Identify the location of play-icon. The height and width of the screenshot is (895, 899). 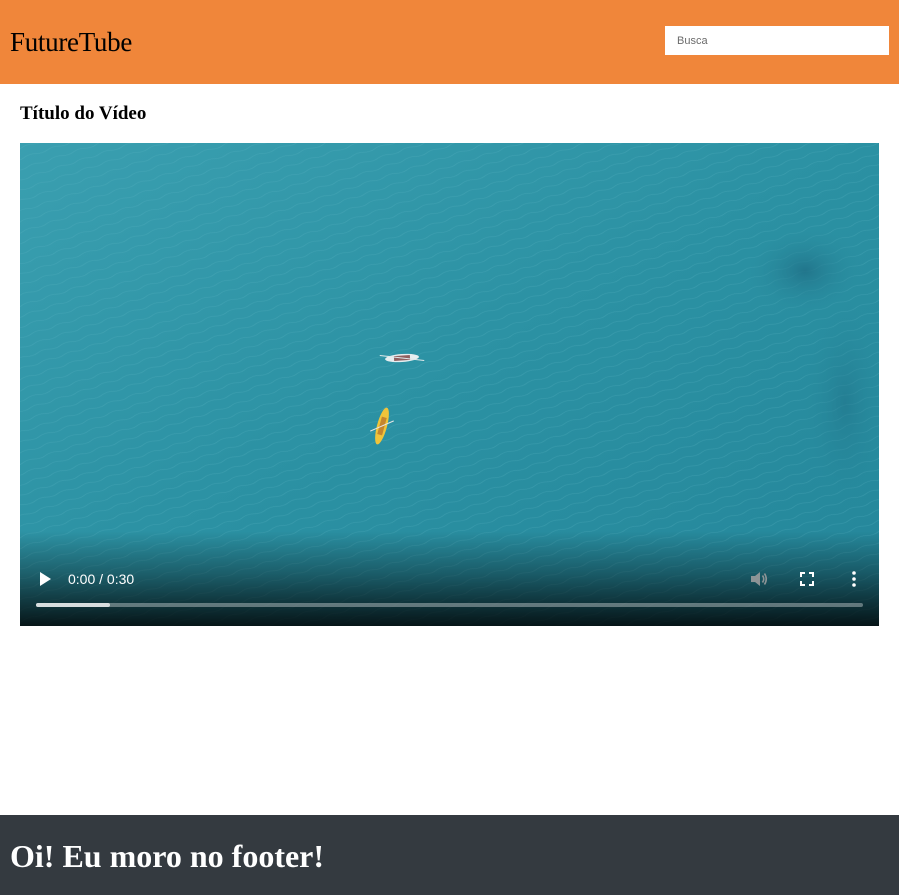
(45, 579).